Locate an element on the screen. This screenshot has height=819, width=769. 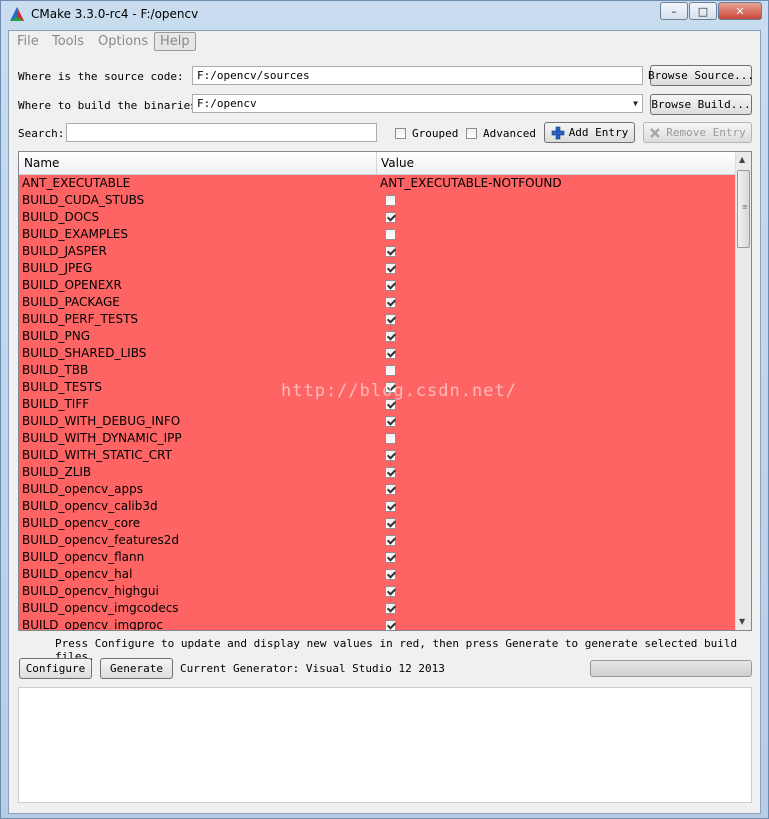
table-row: BUILD_ZLIB is located at coordinates (377, 472).